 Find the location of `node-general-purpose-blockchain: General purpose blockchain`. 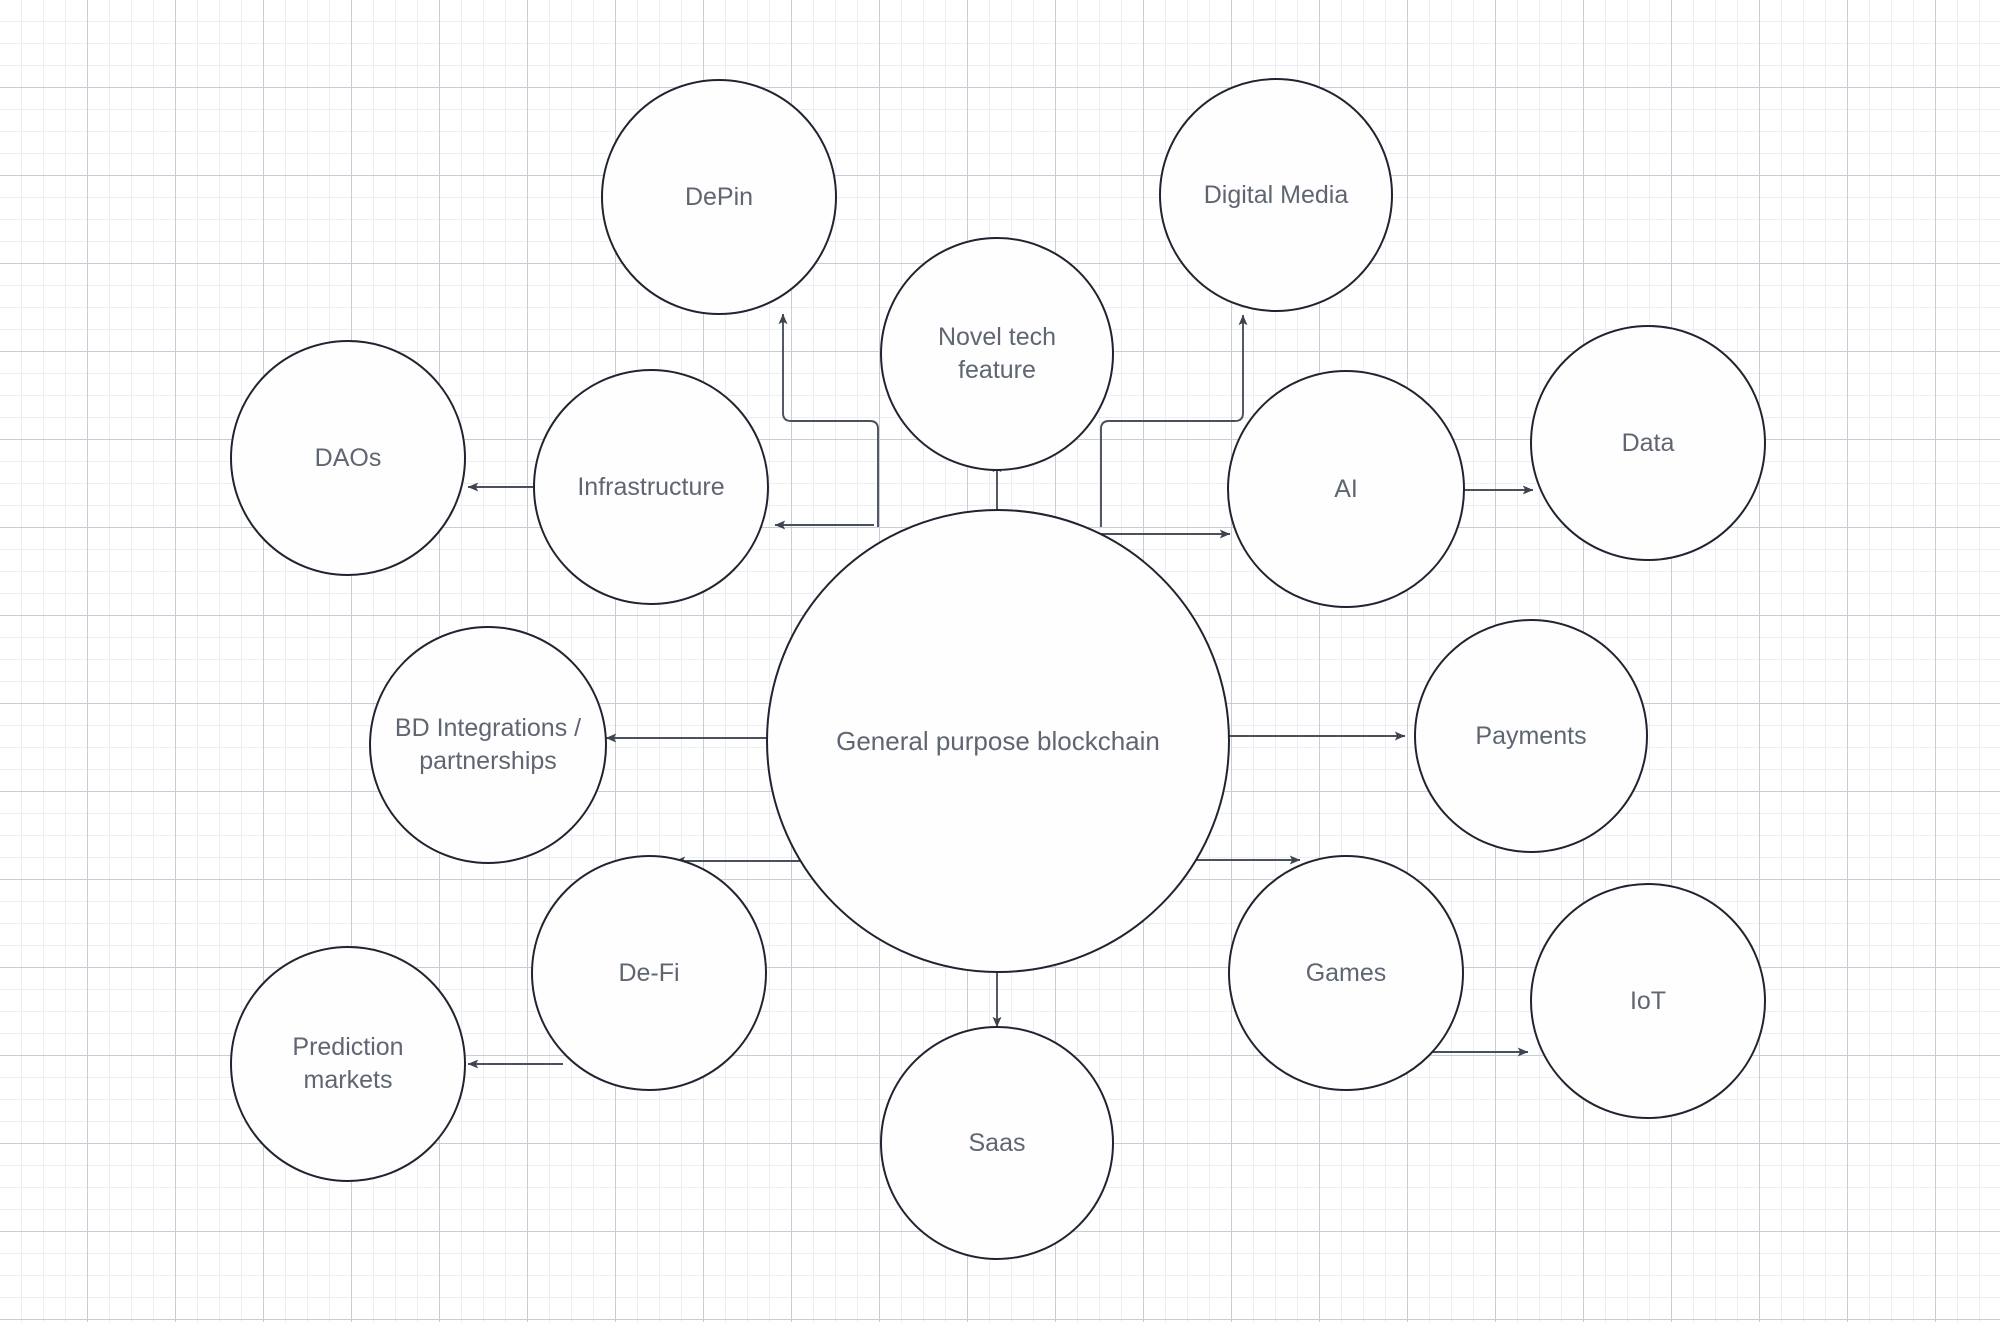

node-general-purpose-blockchain: General purpose blockchain is located at coordinates (998, 741).